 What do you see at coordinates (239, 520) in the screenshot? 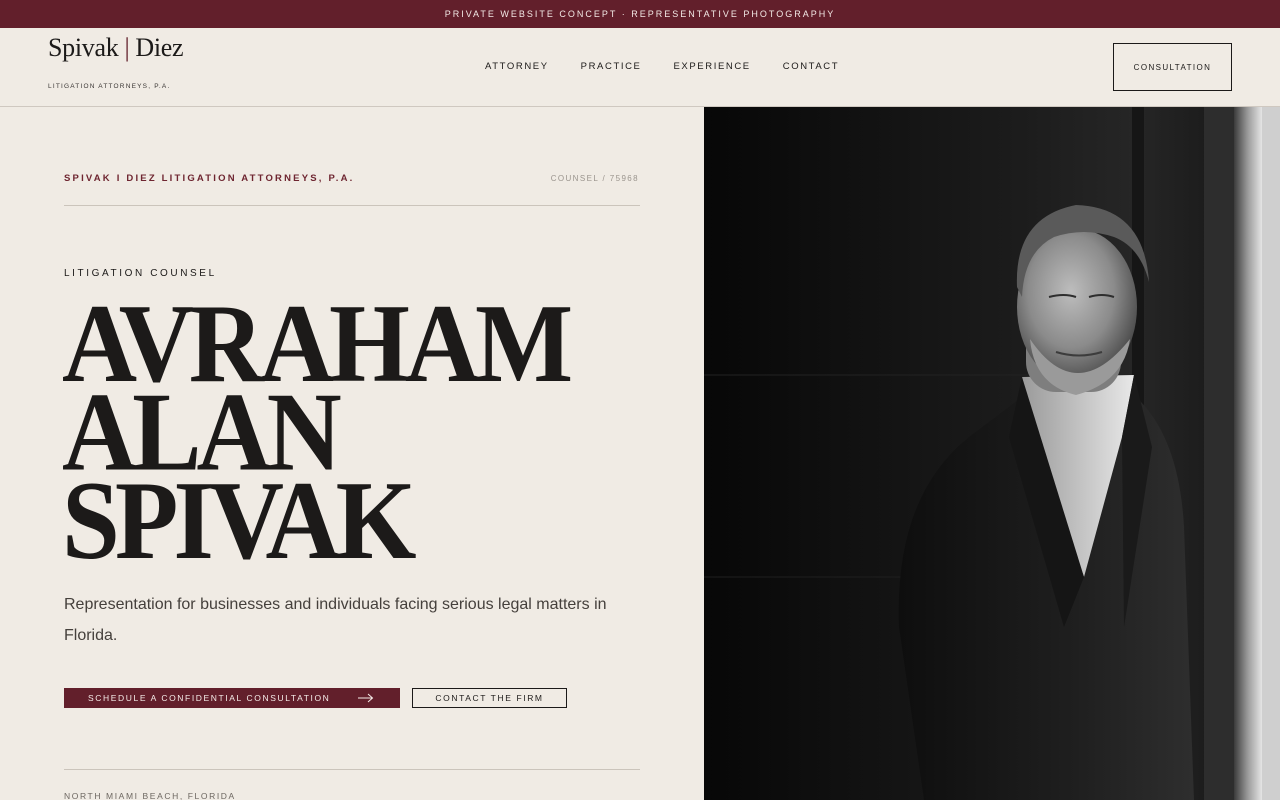
I see `name-line-3: SPIVAK` at bounding box center [239, 520].